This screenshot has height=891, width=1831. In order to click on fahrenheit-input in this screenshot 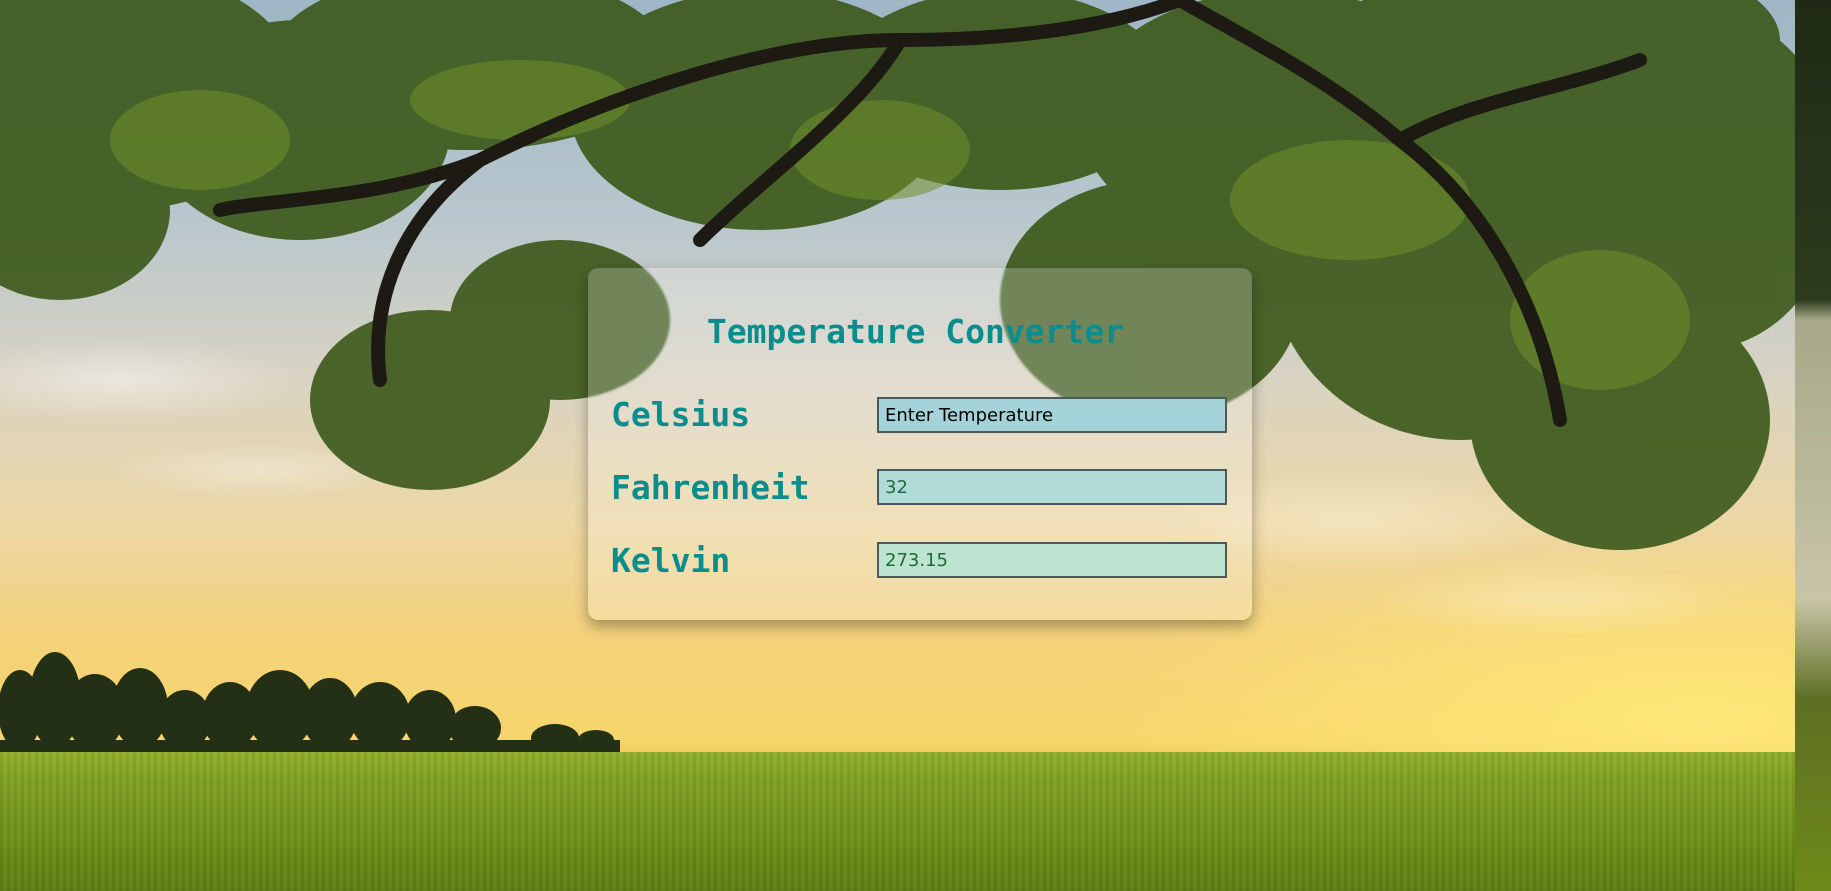, I will do `click(1052, 487)`.